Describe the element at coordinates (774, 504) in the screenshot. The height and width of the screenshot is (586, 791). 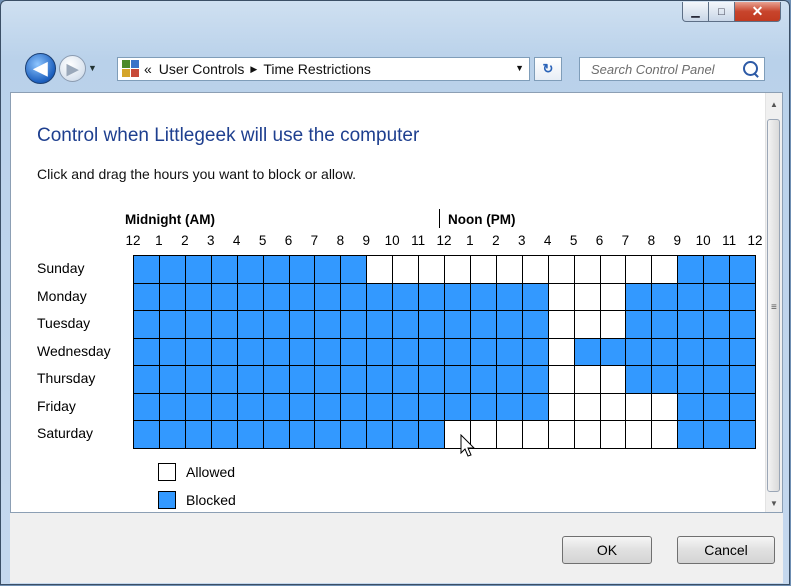
I see `scroll-down-icon: ▼` at that location.